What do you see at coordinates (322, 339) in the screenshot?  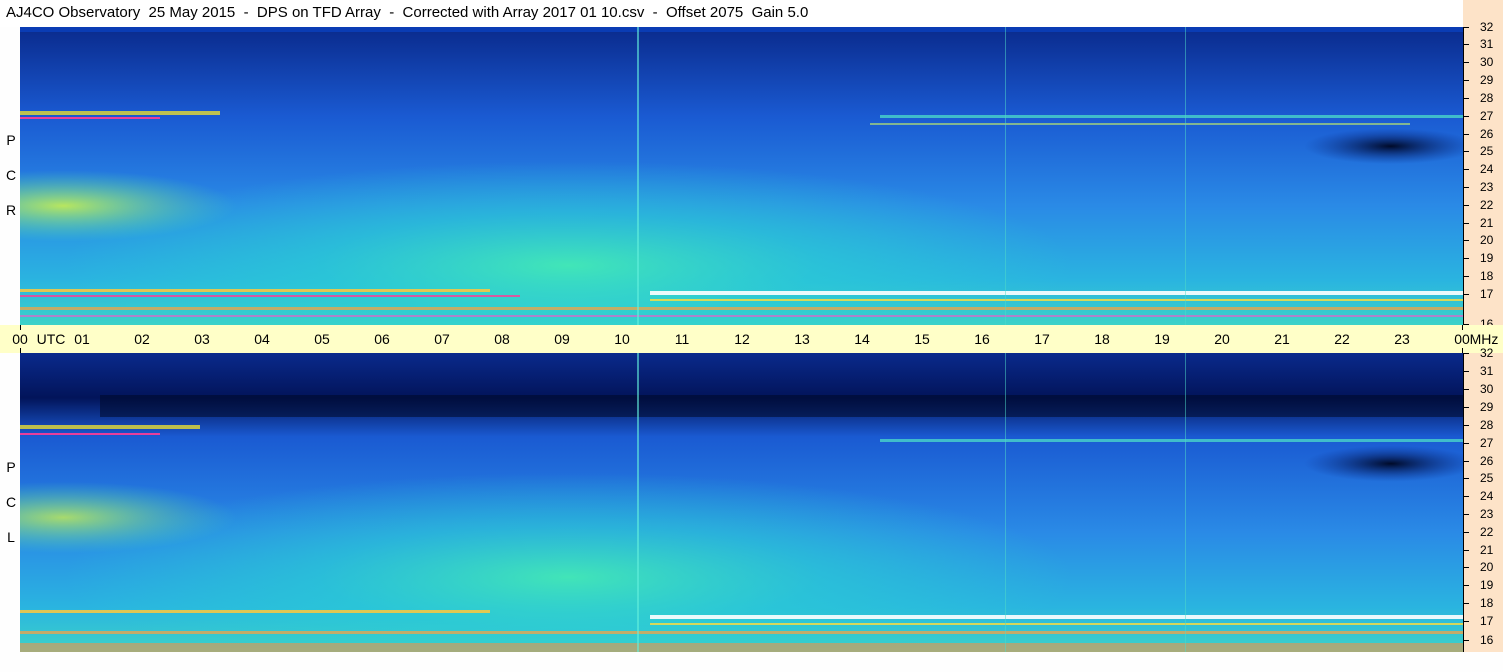 I see `time-label: 05` at bounding box center [322, 339].